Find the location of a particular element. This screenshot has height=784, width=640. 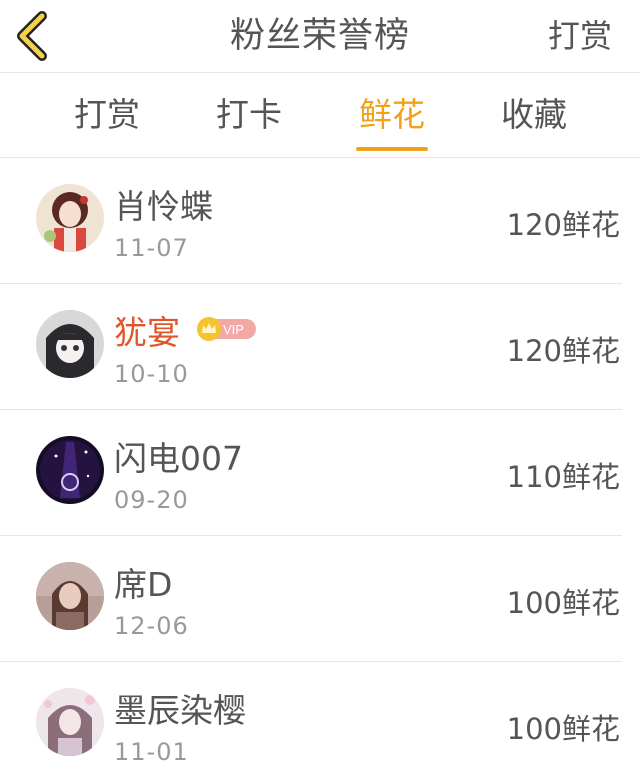

fan-date: 11-07 is located at coordinates (151, 248).